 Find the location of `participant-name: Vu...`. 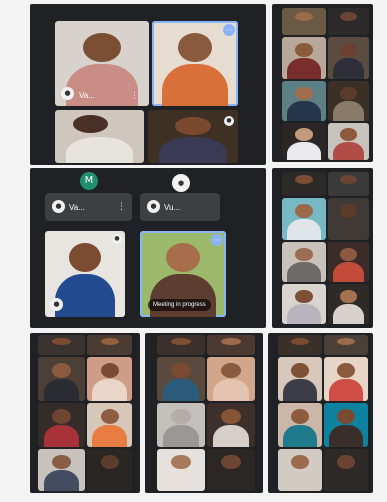

participant-name: Vu... is located at coordinates (172, 207).